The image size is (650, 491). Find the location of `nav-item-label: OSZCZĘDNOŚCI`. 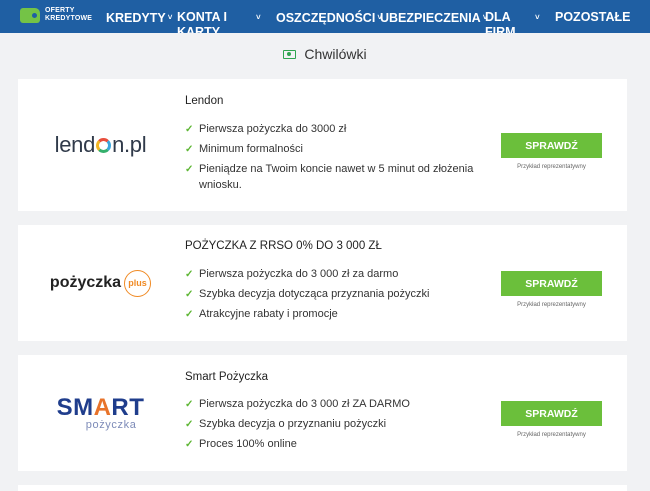

nav-item-label: OSZCZĘDNOŚCI is located at coordinates (326, 18).